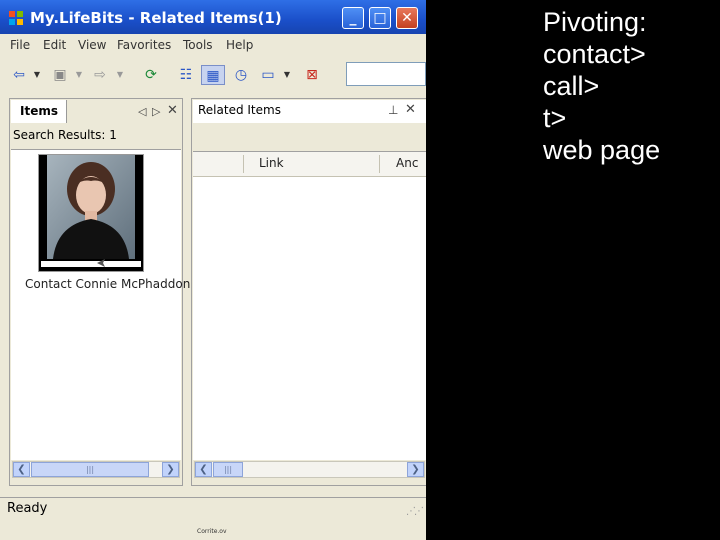 This screenshot has width=720, height=540. What do you see at coordinates (144, 45) in the screenshot?
I see `menu-favorites: Favorites` at bounding box center [144, 45].